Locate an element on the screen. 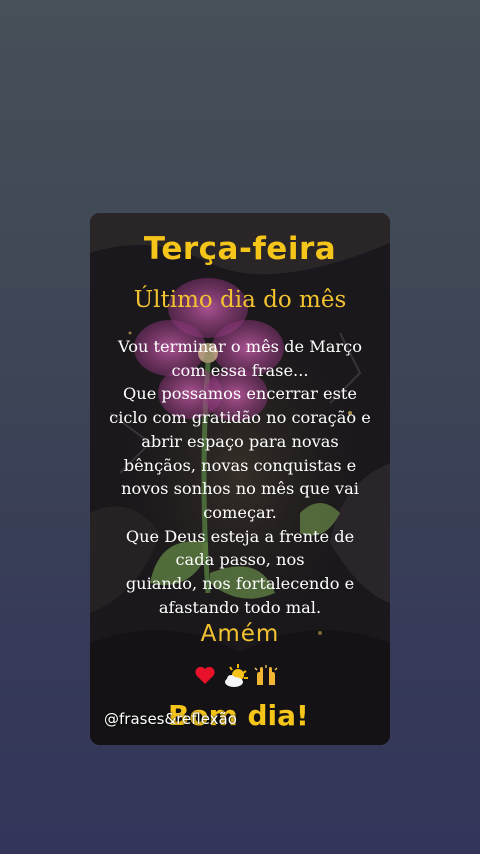 The height and width of the screenshot is (854, 480). post-title: Terça-feira is located at coordinates (240, 249).